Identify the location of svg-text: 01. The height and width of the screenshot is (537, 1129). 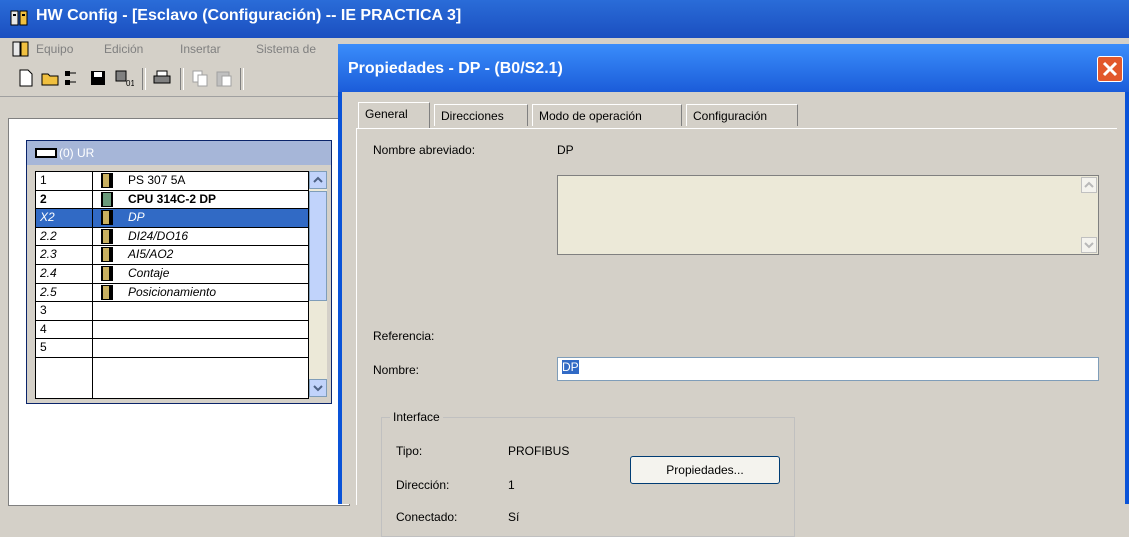
(130, 83).